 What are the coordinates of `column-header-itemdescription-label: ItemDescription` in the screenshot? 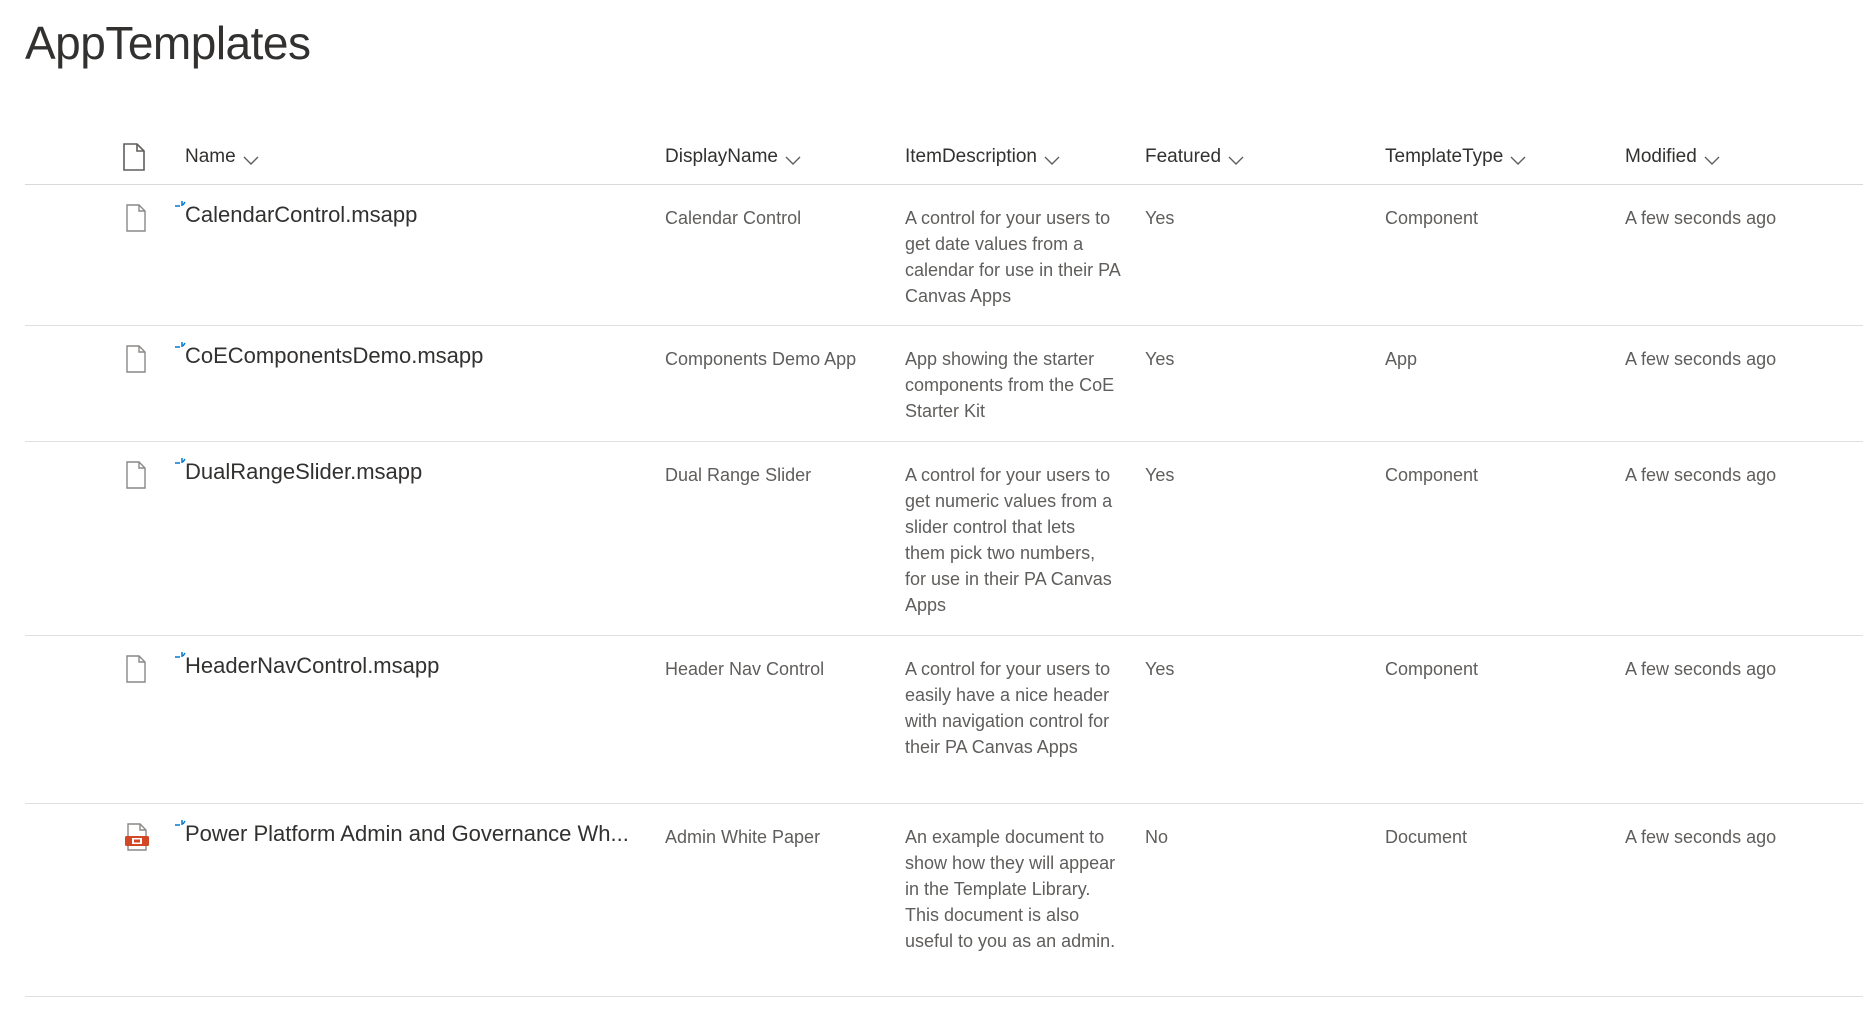 It's located at (971, 156).